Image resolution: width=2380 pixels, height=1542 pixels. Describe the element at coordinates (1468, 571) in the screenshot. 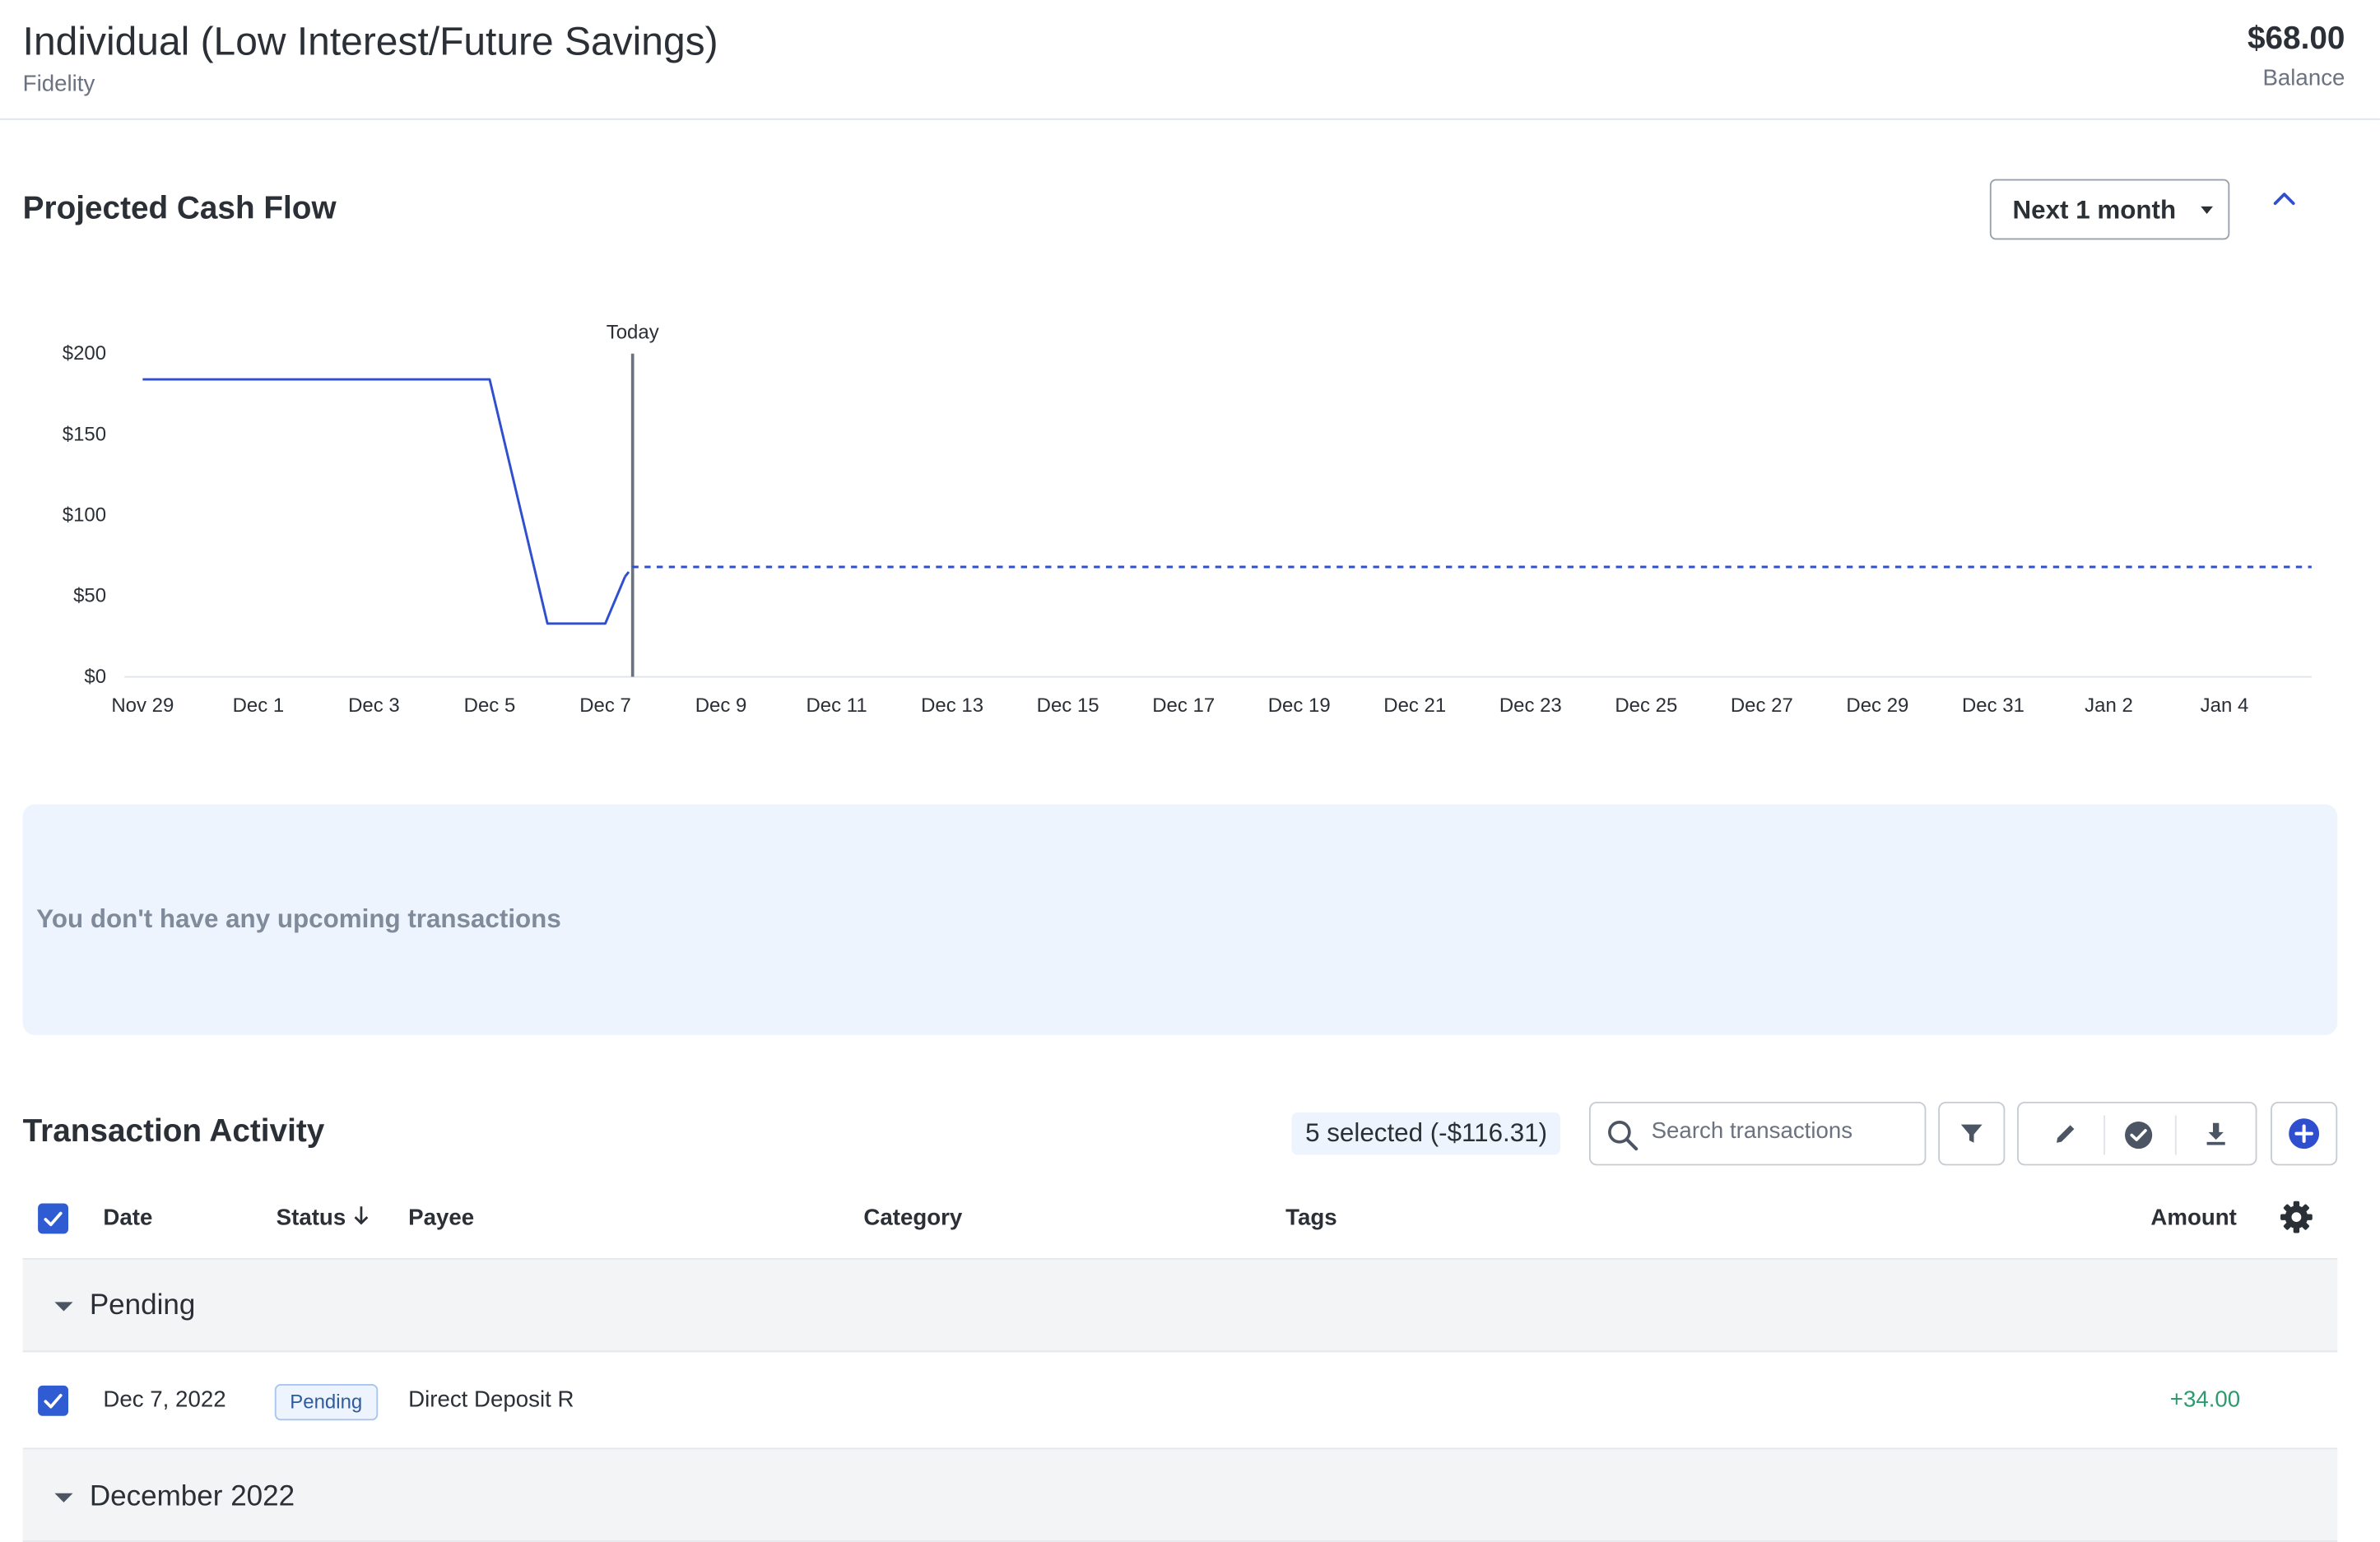

I see `series-line-dashed` at that location.